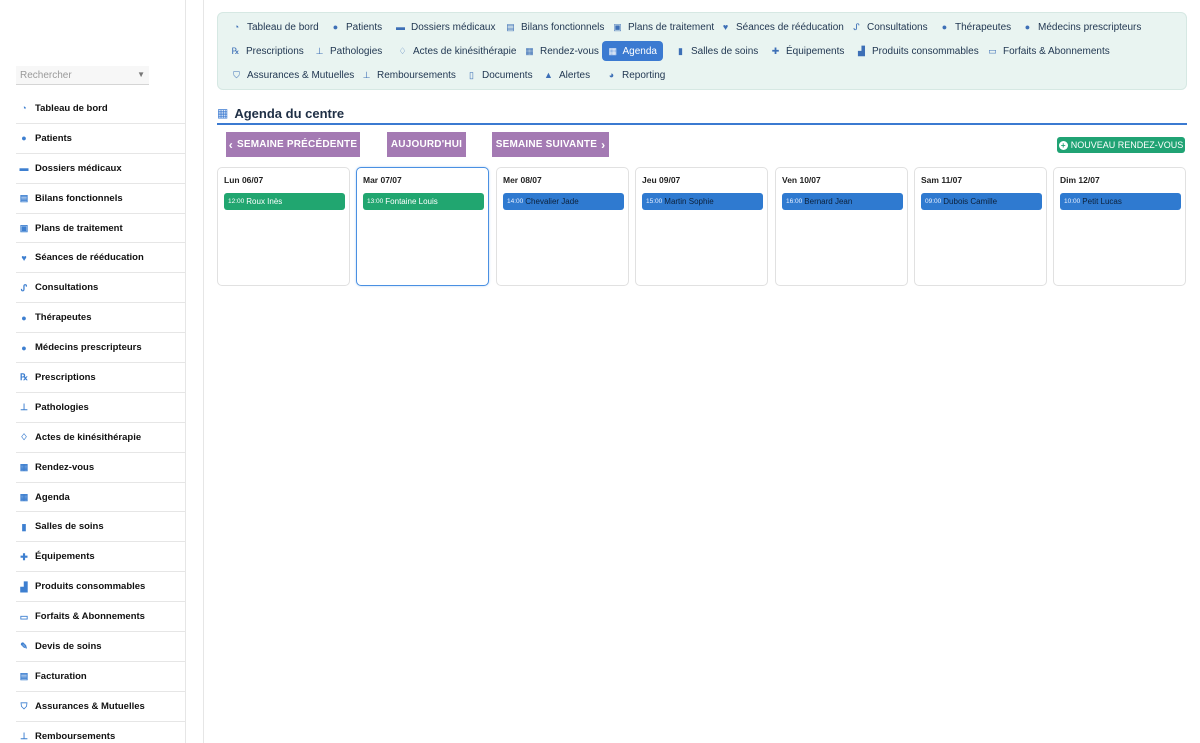 This screenshot has height=743, width=1200. Describe the element at coordinates (1119, 226) in the screenshot. I see `day-column: Dim 12/07 10:00 Petit Lucas` at that location.